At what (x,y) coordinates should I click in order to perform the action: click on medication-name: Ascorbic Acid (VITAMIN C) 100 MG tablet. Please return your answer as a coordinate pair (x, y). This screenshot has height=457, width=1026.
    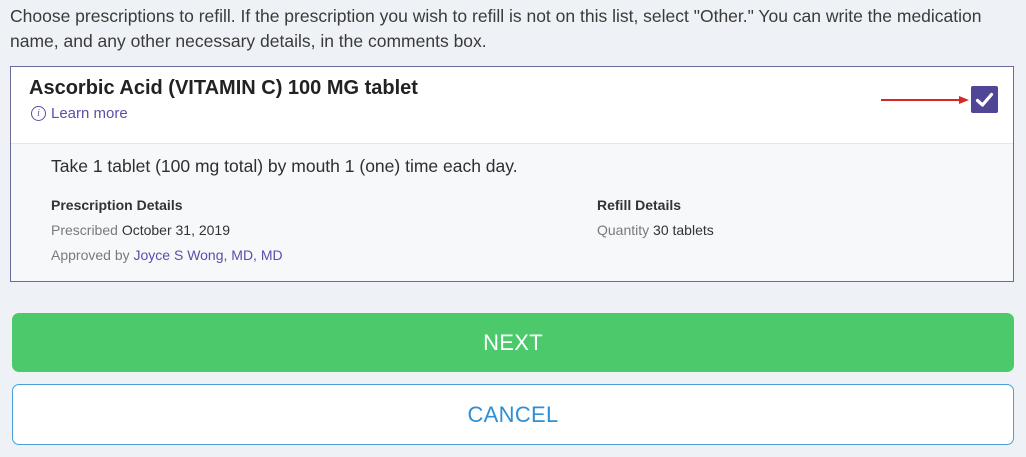
    Looking at the image, I should click on (223, 88).